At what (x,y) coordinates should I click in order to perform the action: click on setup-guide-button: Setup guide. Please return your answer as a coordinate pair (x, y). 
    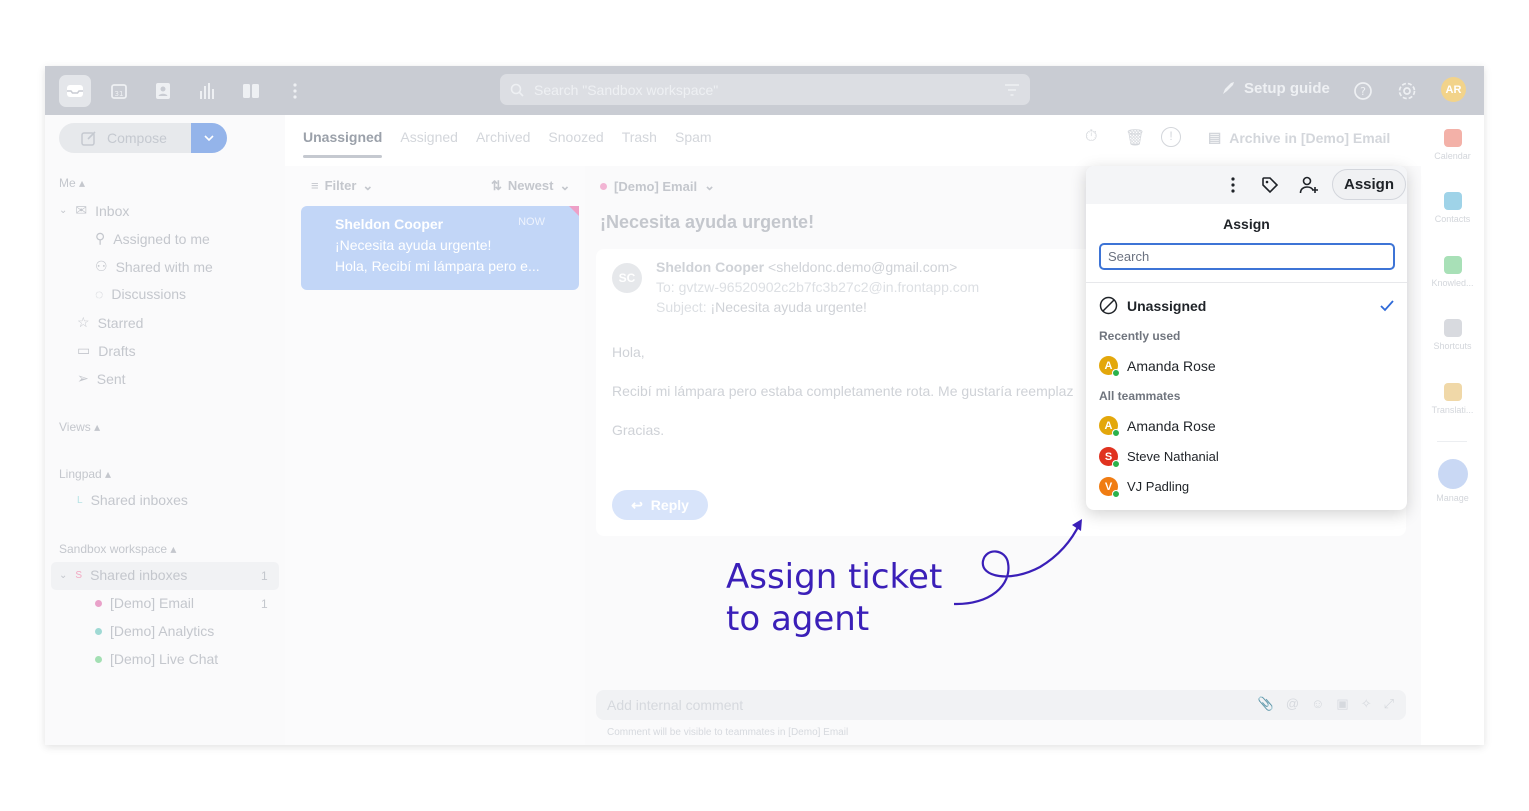
    Looking at the image, I should click on (1275, 88).